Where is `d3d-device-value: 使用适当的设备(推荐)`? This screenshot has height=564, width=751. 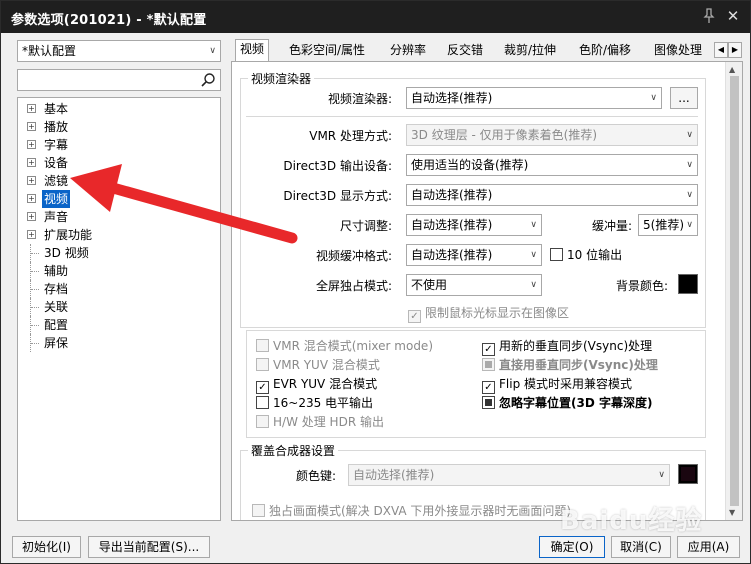 d3d-device-value: 使用适当的设备(推荐) is located at coordinates (470, 165).